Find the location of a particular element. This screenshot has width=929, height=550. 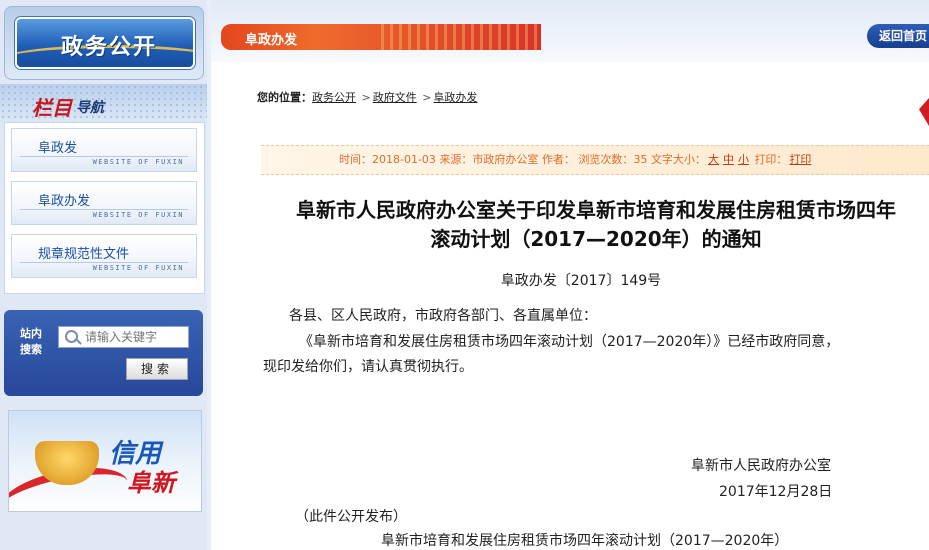

meta-source-label: 来源： is located at coordinates (456, 159).